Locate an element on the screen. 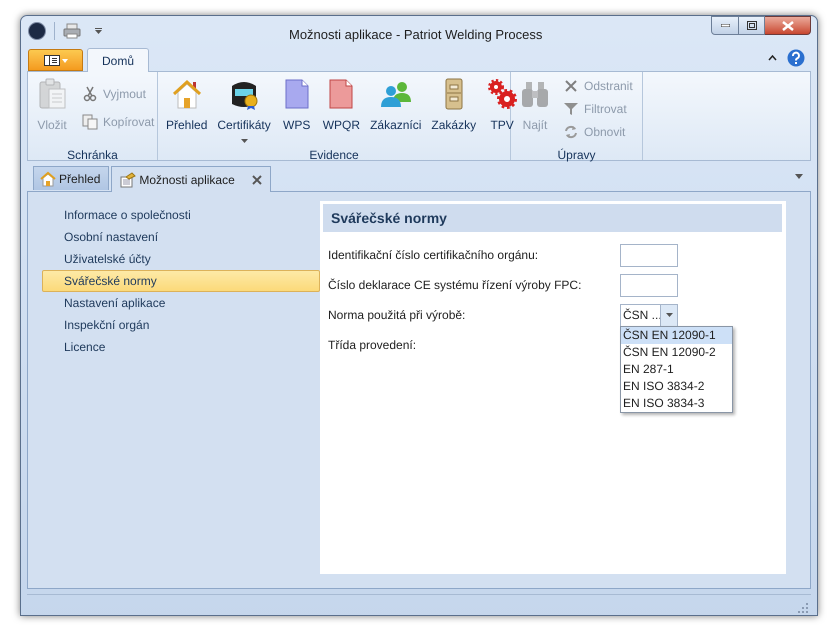 The width and height of the screenshot is (838, 636). group-label: Evidence is located at coordinates (334, 155).